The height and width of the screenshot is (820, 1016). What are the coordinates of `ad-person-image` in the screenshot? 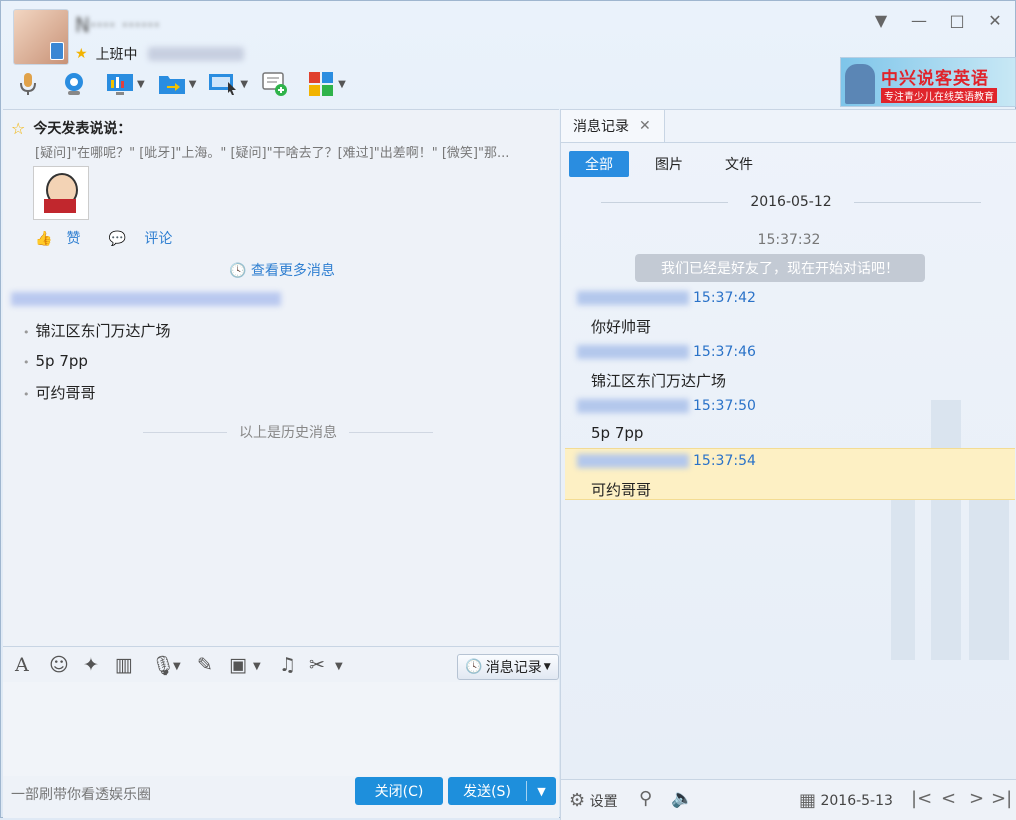 It's located at (860, 84).